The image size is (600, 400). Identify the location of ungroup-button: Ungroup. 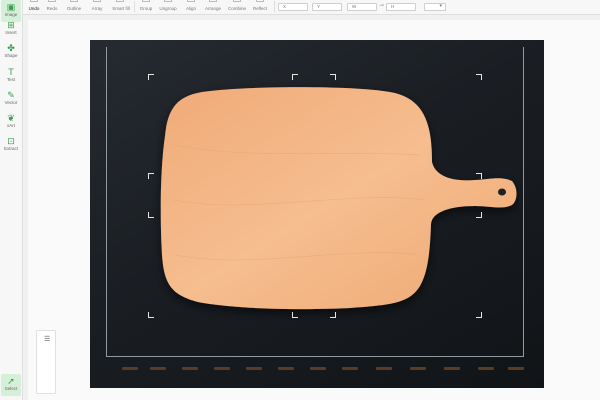
(168, 7).